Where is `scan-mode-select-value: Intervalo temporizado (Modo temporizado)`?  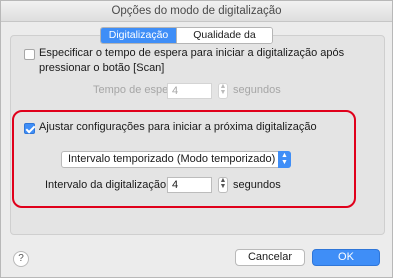 scan-mode-select-value: Intervalo temporizado (Modo temporizado) is located at coordinates (172, 159).